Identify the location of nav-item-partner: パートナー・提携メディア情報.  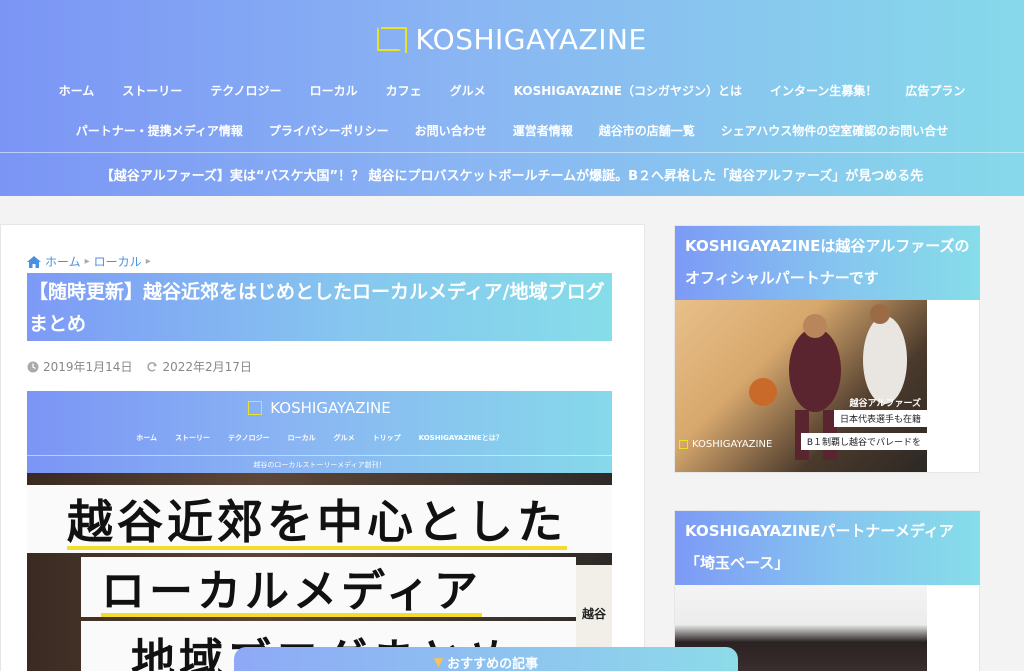
(159, 130).